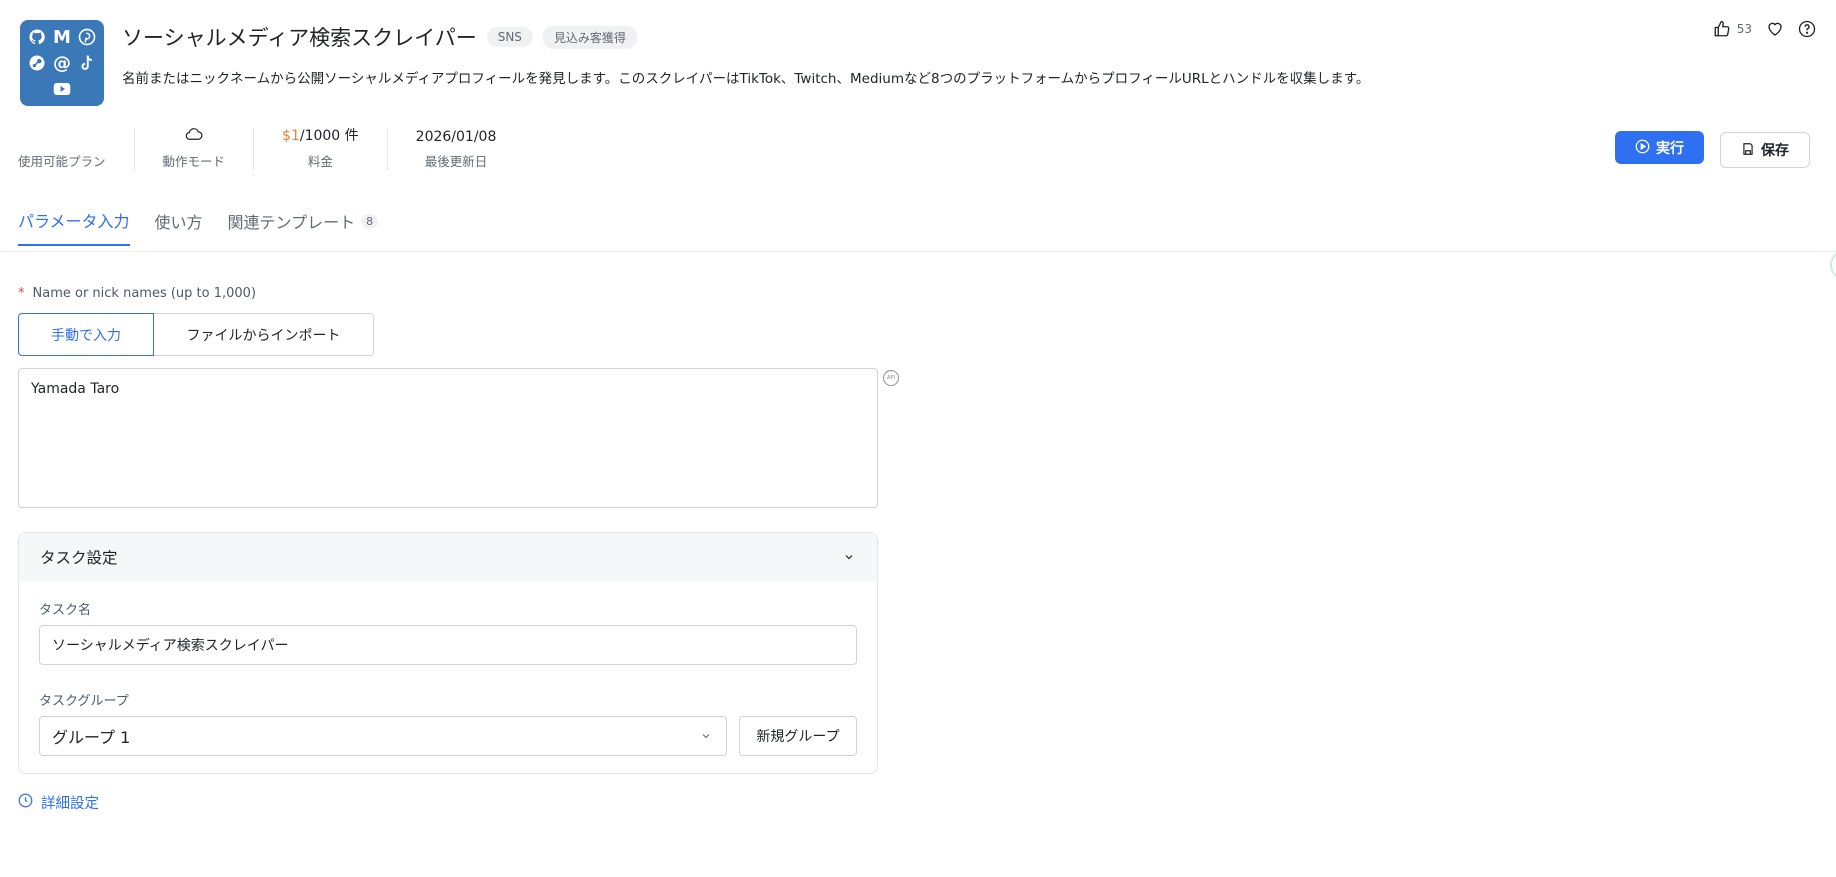 This screenshot has width=1836, height=877. What do you see at coordinates (194, 136) in the screenshot?
I see `cloud-icon` at bounding box center [194, 136].